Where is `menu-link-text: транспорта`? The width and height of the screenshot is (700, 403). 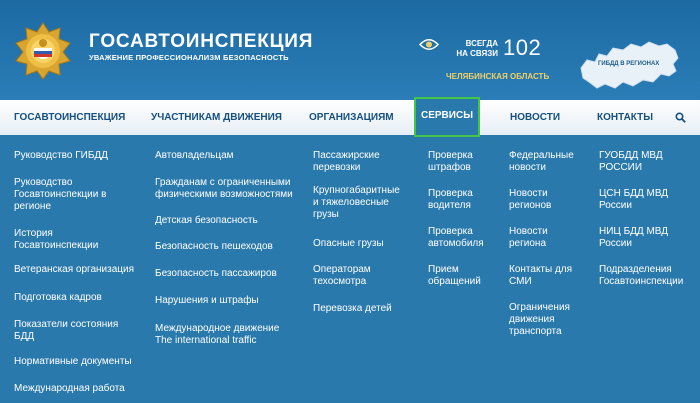 menu-link-text: транспорта is located at coordinates (535, 331).